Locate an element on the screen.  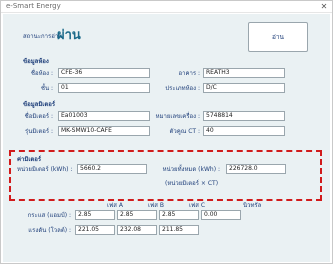
read-button: อ่าน is located at coordinates (278, 37).